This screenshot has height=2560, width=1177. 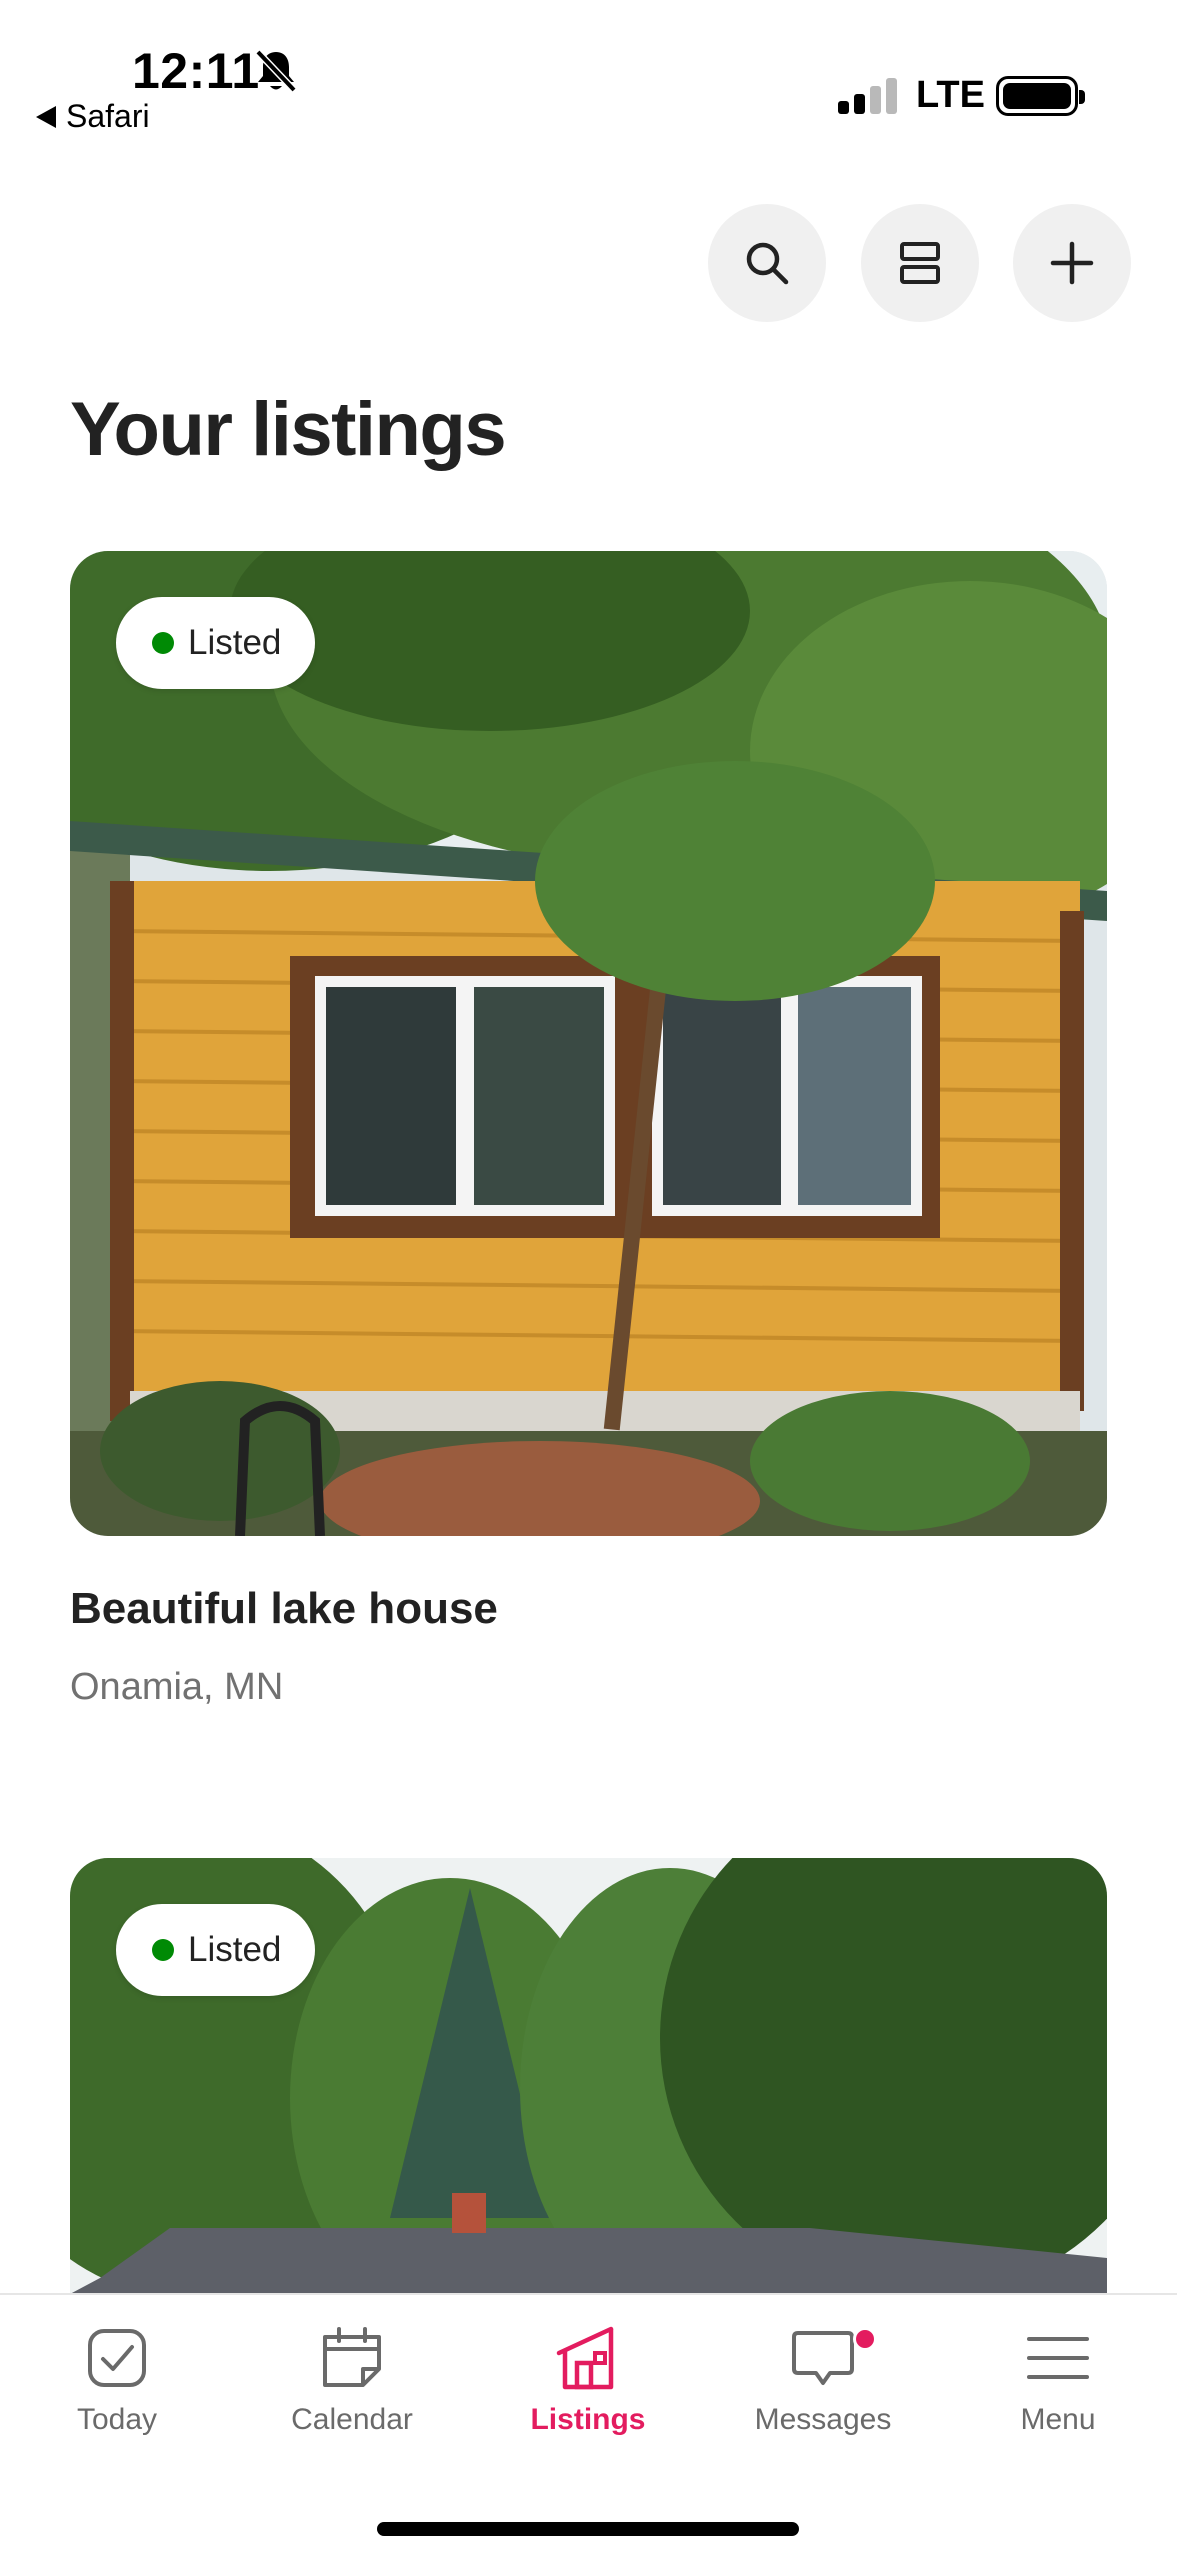 I want to click on home-indicator, so click(x=588, y=2529).